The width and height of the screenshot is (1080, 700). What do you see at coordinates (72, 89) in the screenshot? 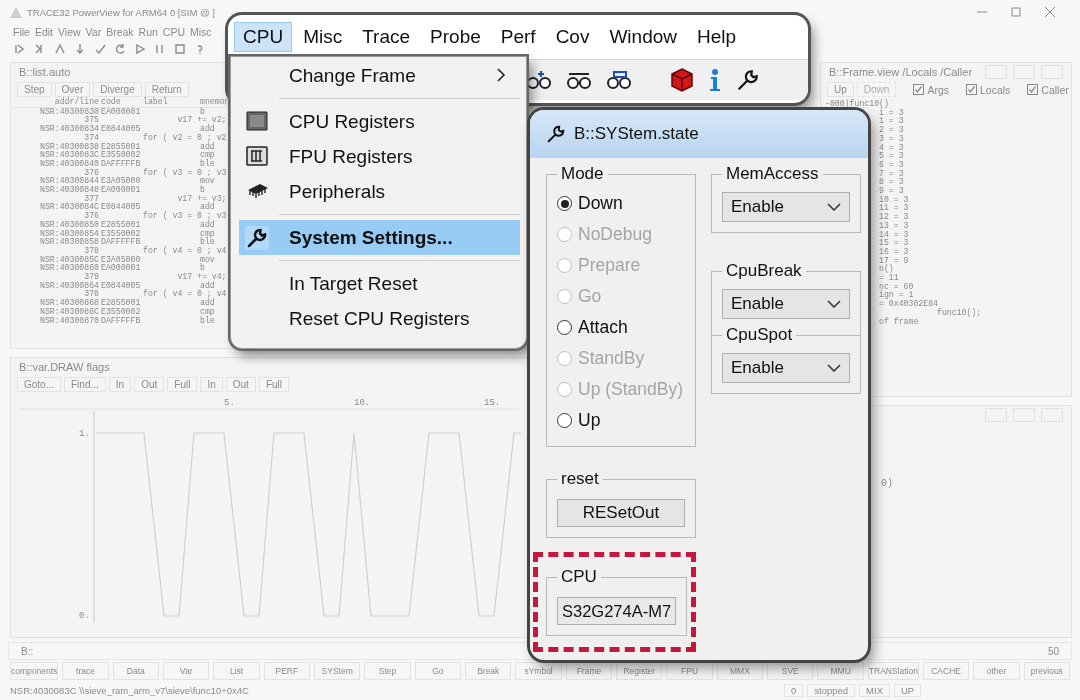
I see `toolbar-button: Over` at bounding box center [72, 89].